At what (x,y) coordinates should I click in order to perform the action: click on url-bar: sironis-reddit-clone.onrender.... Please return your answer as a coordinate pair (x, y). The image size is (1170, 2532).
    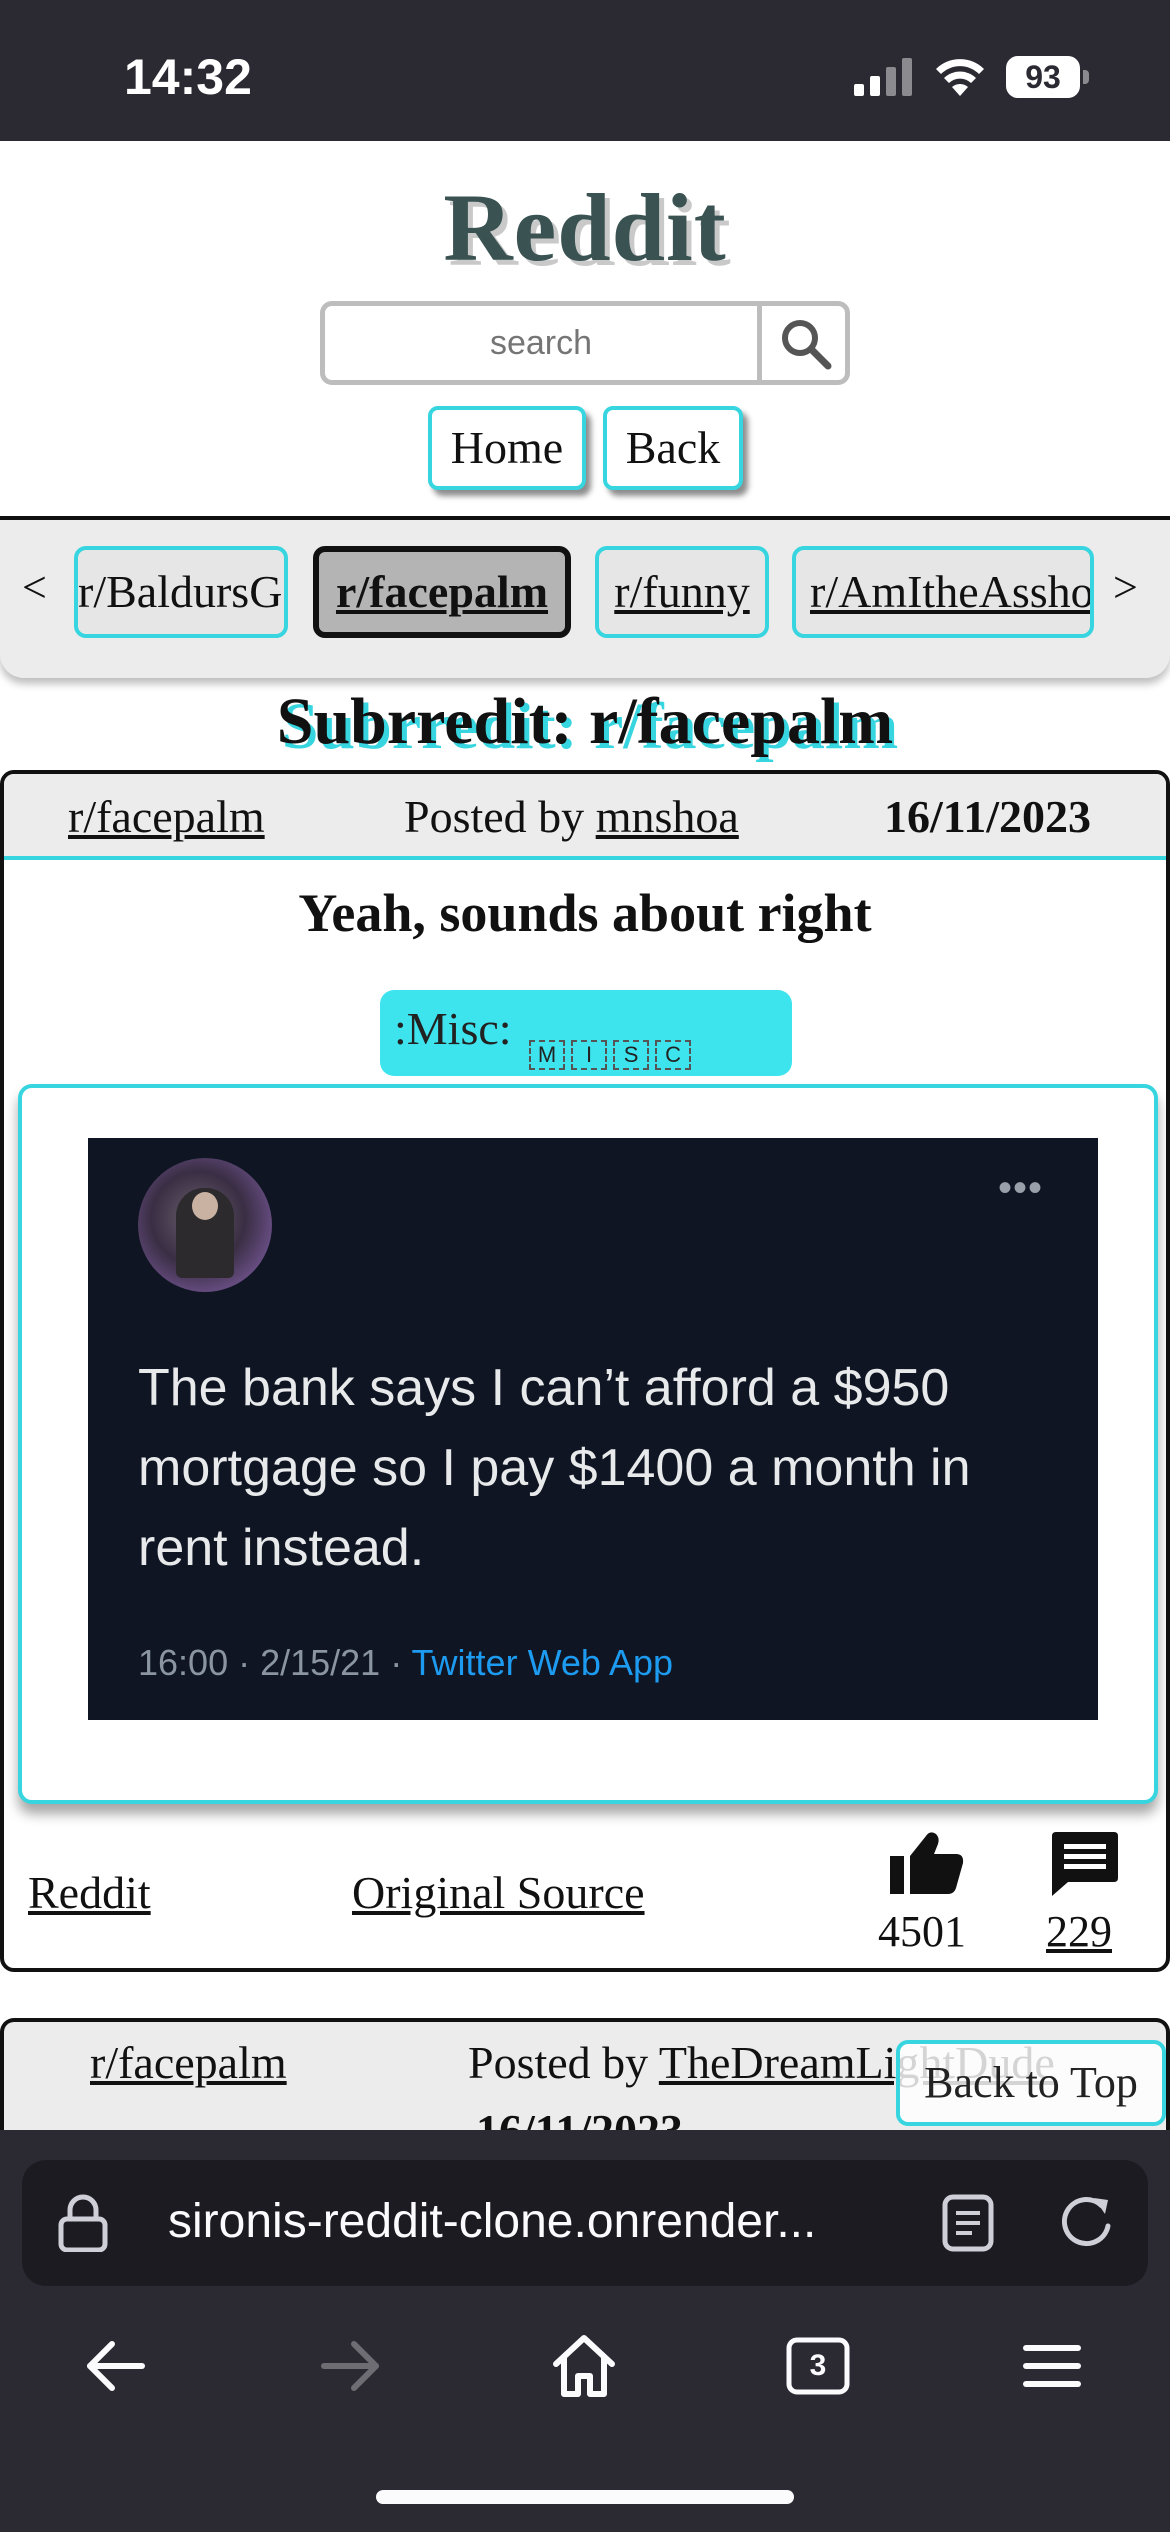
    Looking at the image, I should click on (585, 2223).